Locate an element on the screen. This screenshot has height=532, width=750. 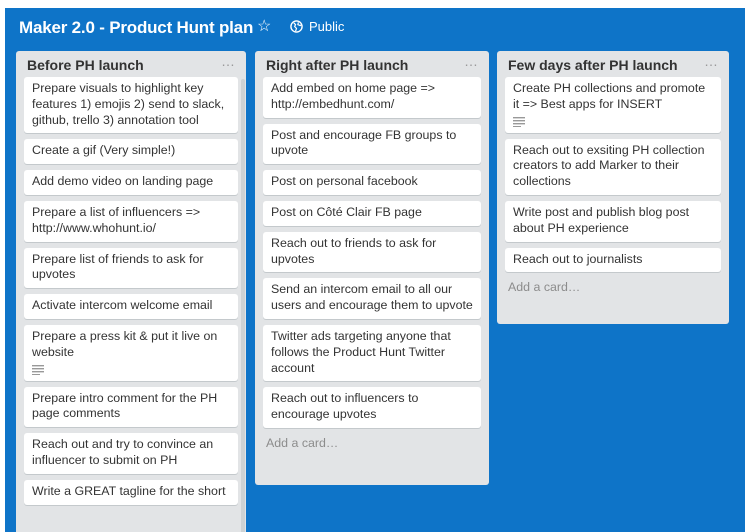
card: Post on Côté Clair FB page is located at coordinates (372, 213).